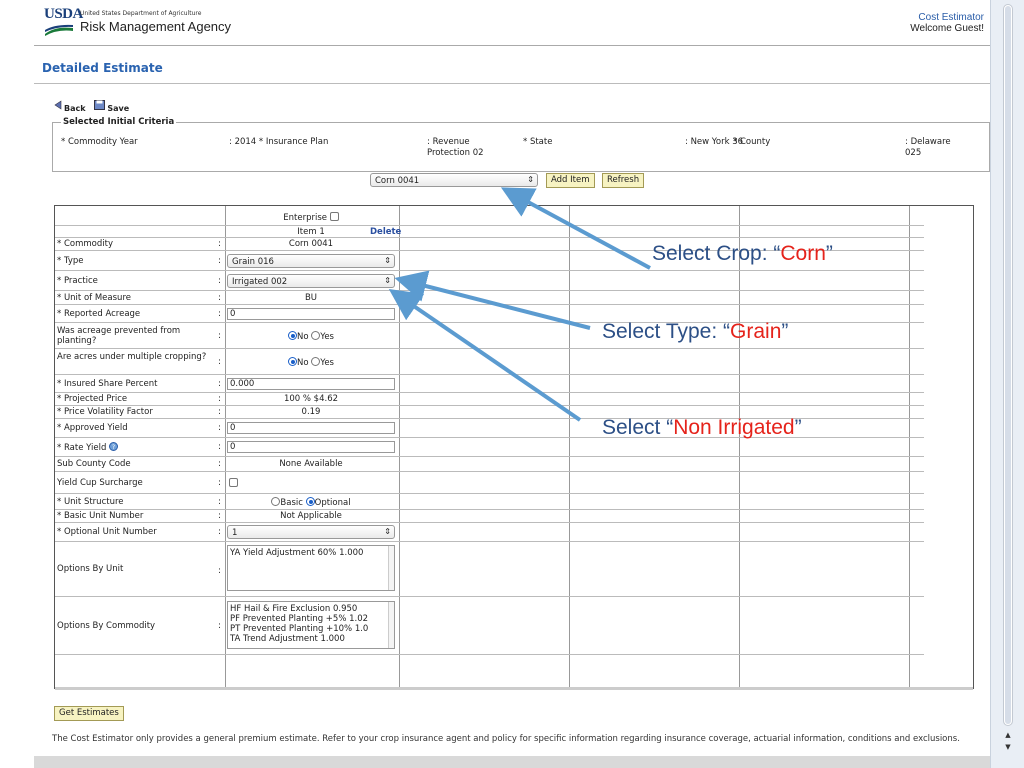  Describe the element at coordinates (489, 384) in the screenshot. I see `share-row: * Insured Share Percent: 0.000` at that location.